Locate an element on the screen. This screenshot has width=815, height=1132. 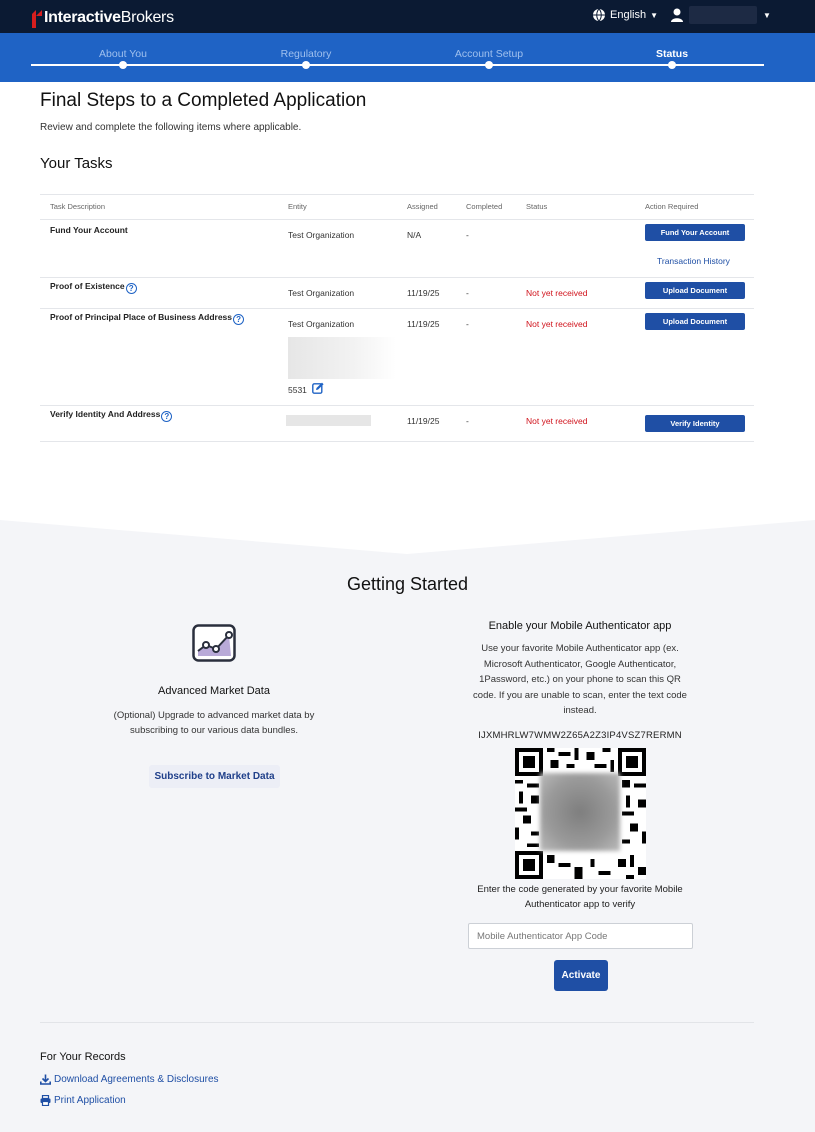
task-description: Fund Your Account is located at coordinates (89, 230).